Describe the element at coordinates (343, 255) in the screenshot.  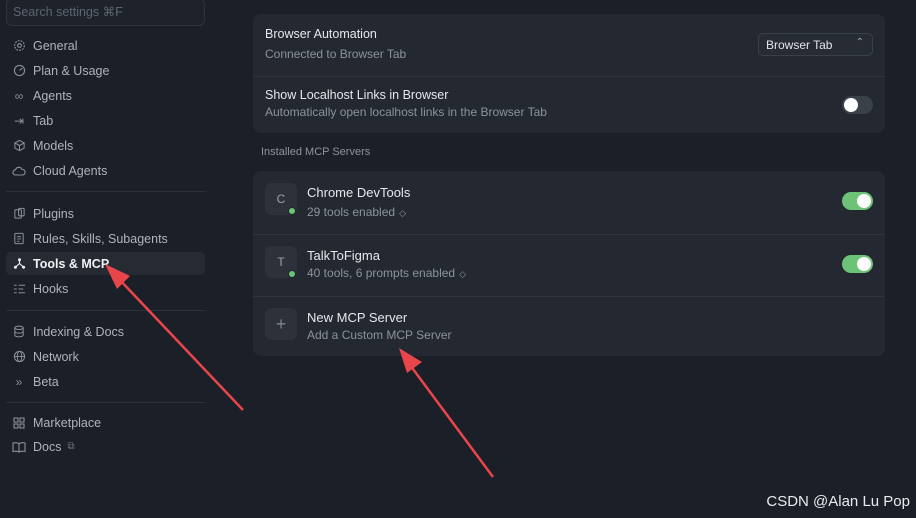
I see `server-name: TalkToFigma` at that location.